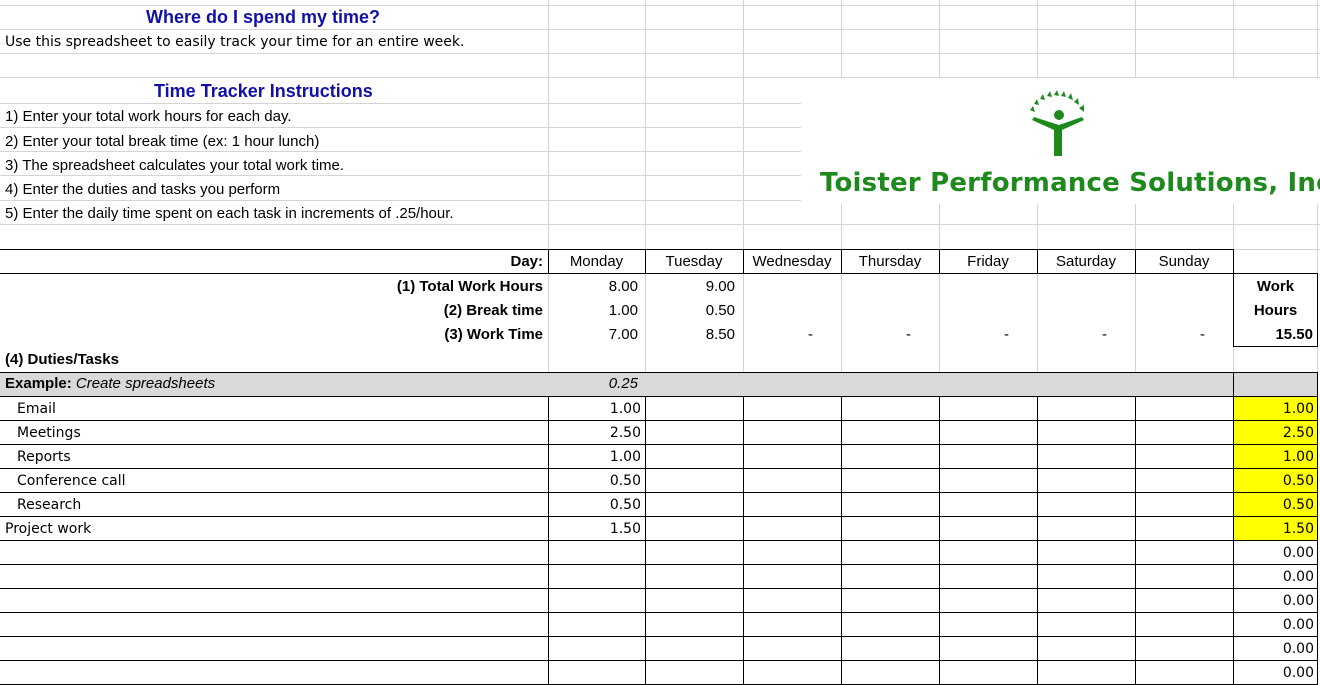 The height and width of the screenshot is (685, 1320). I want to click on day-header-friday: Friday, so click(988, 261).